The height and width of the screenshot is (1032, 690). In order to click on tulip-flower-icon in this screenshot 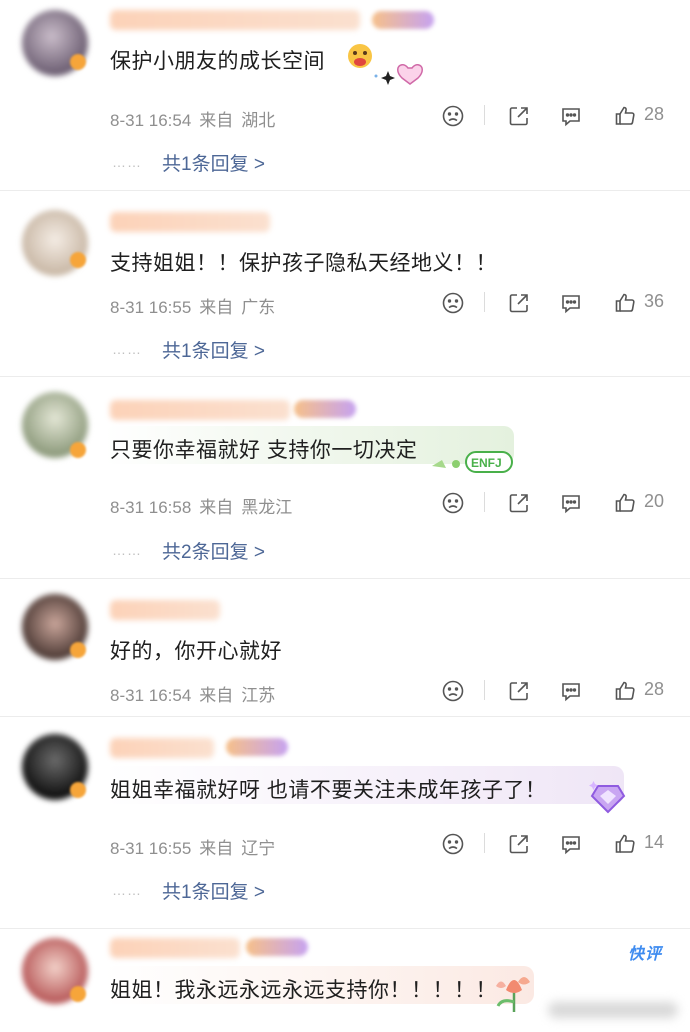, I will do `click(513, 994)`.